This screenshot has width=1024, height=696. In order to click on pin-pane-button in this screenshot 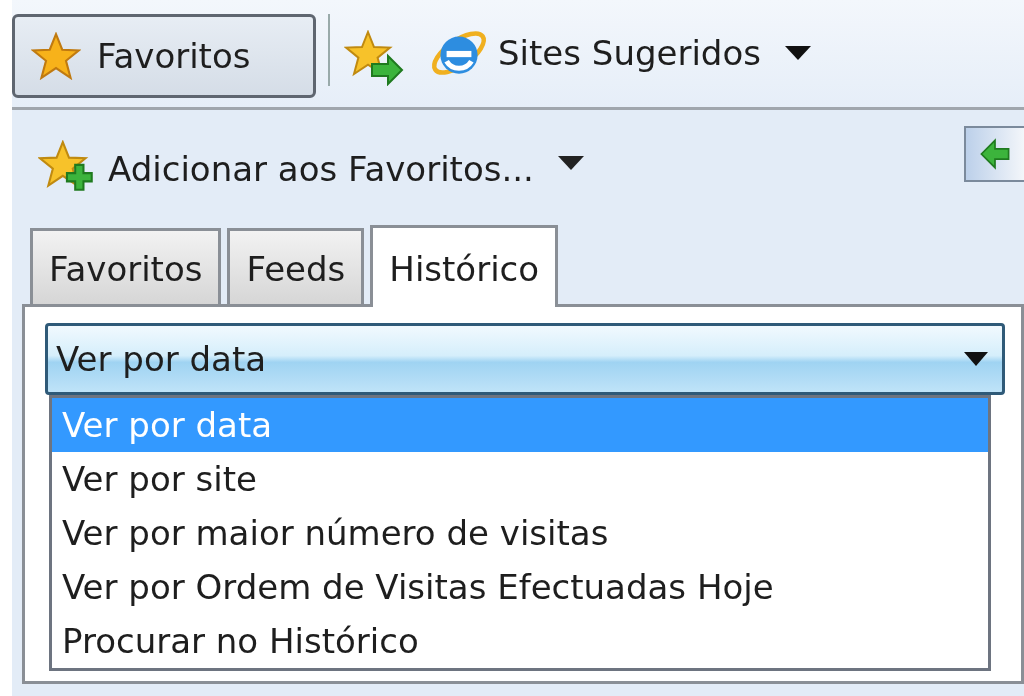, I will do `click(994, 154)`.